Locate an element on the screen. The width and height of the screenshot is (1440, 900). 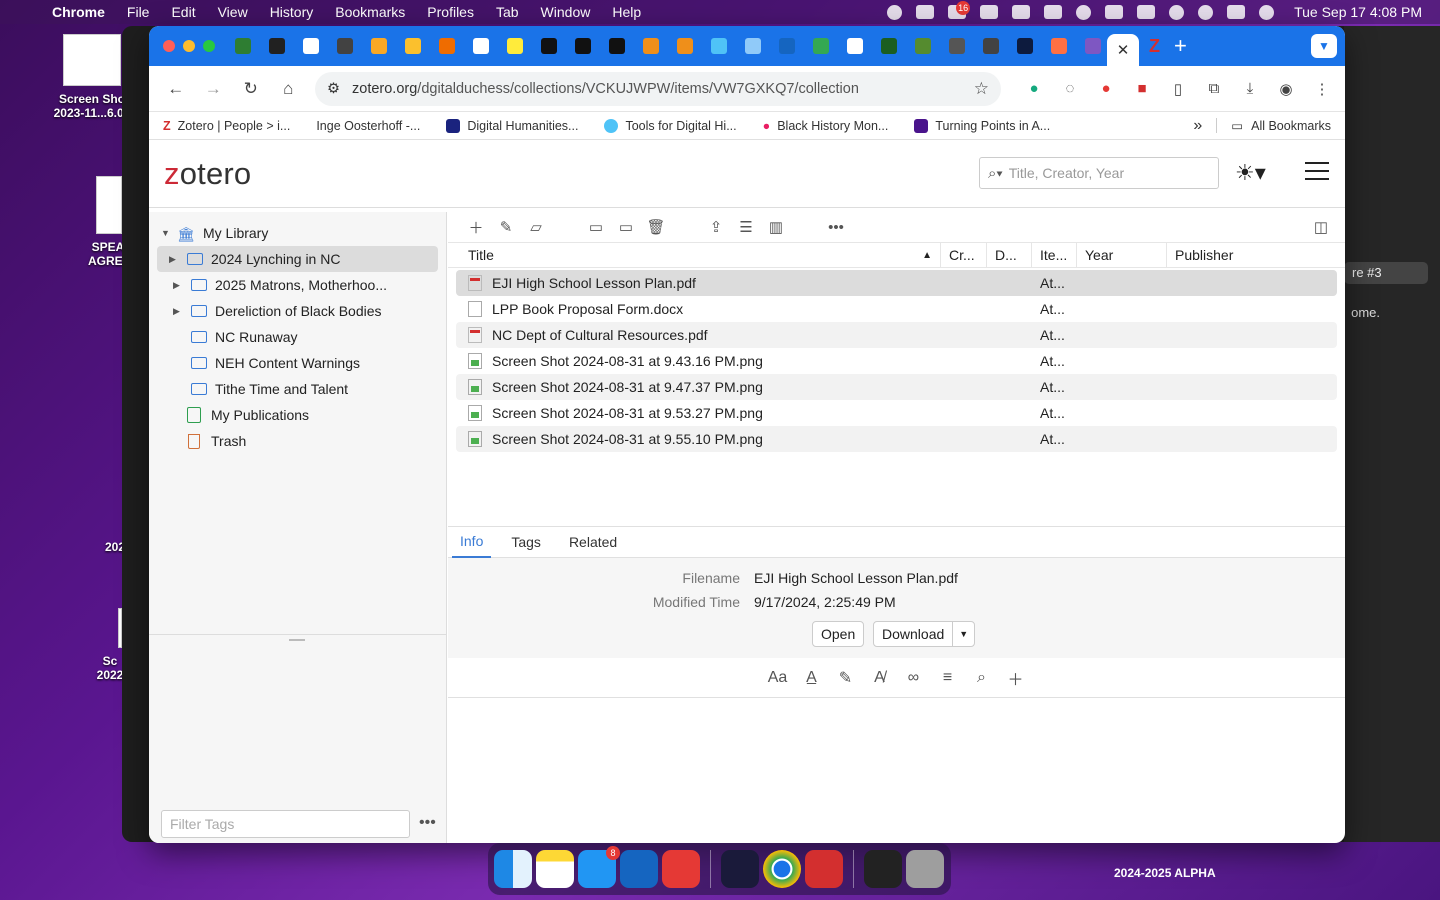
ext-red-icon: ■ is located at coordinates (1142, 89).